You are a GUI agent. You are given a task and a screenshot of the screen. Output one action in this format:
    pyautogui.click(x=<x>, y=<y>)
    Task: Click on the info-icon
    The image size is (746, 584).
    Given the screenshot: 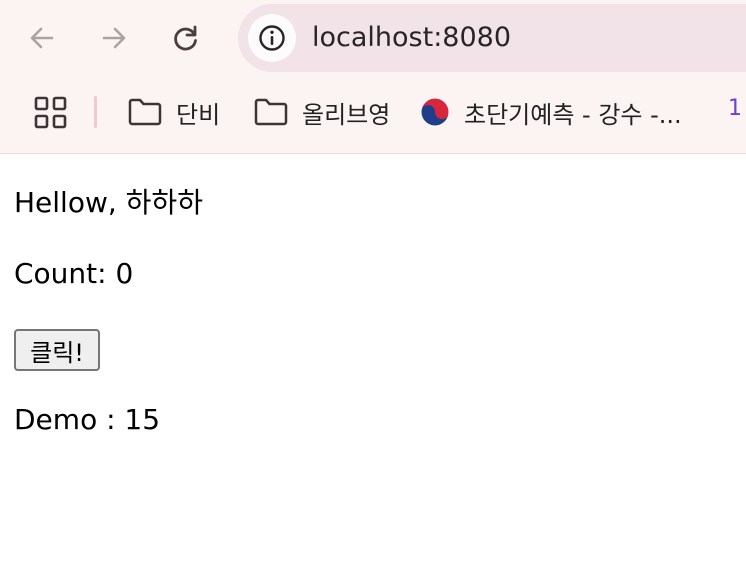 What is the action you would take?
    pyautogui.click(x=272, y=38)
    